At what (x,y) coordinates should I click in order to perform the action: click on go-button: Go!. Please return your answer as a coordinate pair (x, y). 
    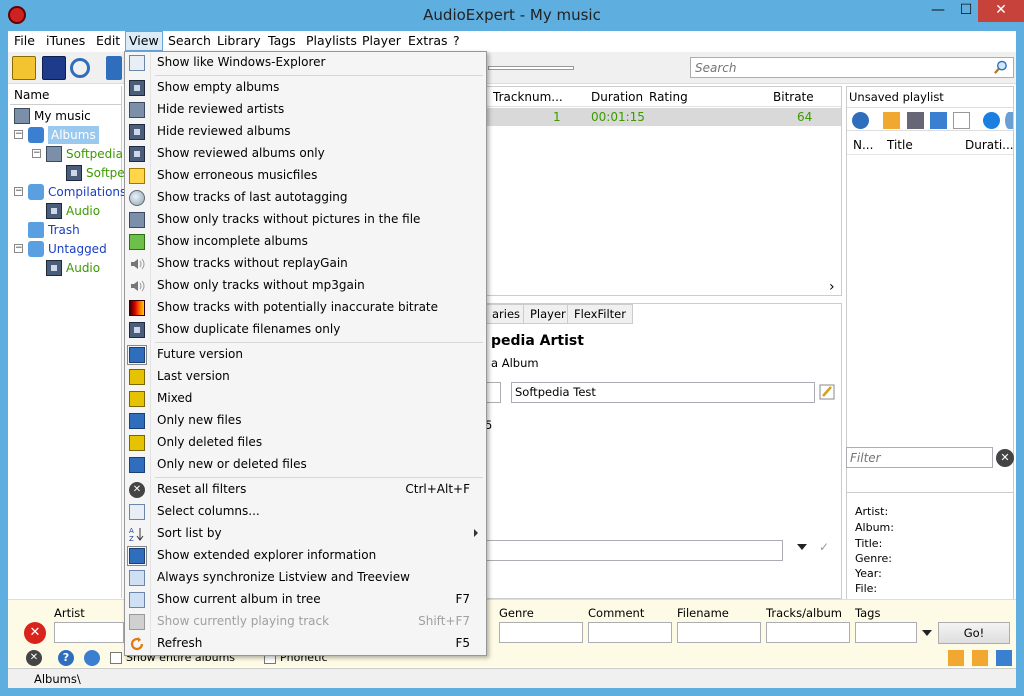
    Looking at the image, I should click on (974, 633).